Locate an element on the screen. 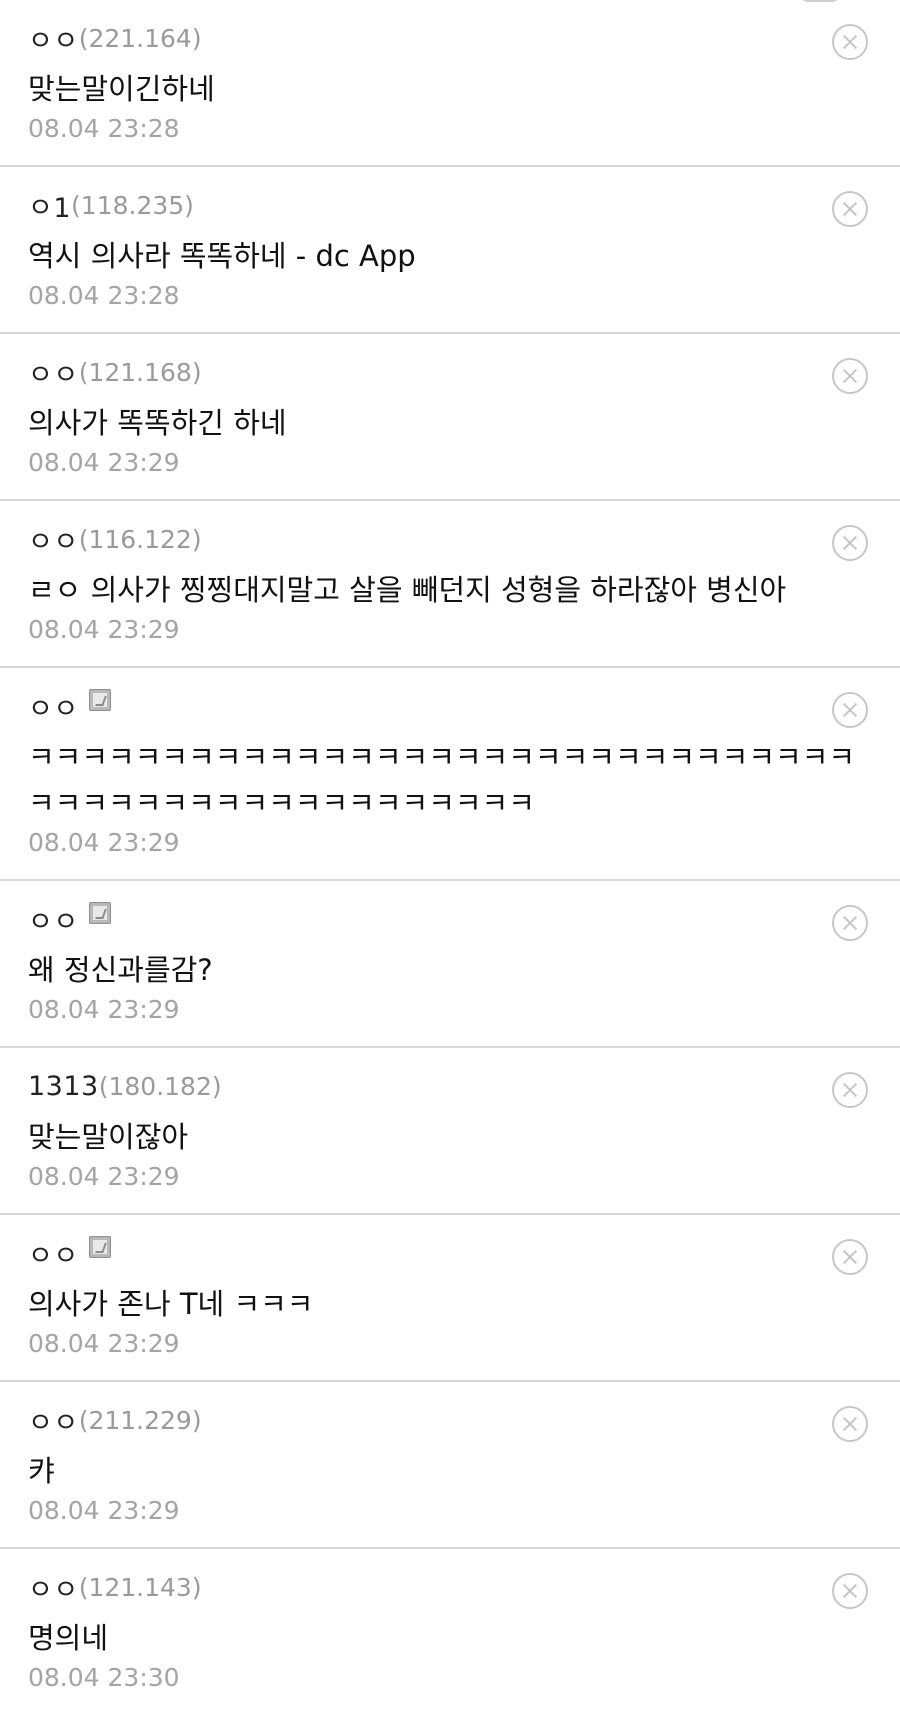 The width and height of the screenshot is (900, 1719). comment-ip: (221.164) is located at coordinates (140, 38).